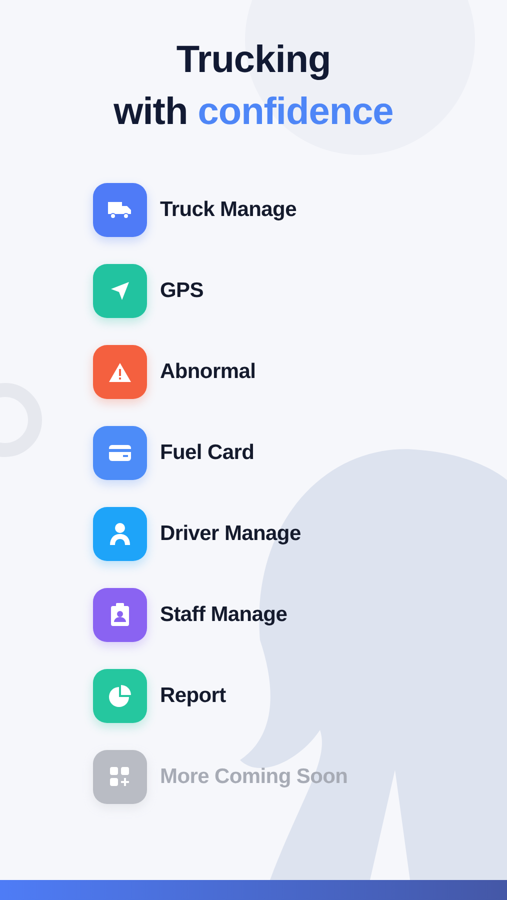 This screenshot has width=507, height=900. What do you see at coordinates (193, 696) in the screenshot?
I see `feature-label: Report` at bounding box center [193, 696].